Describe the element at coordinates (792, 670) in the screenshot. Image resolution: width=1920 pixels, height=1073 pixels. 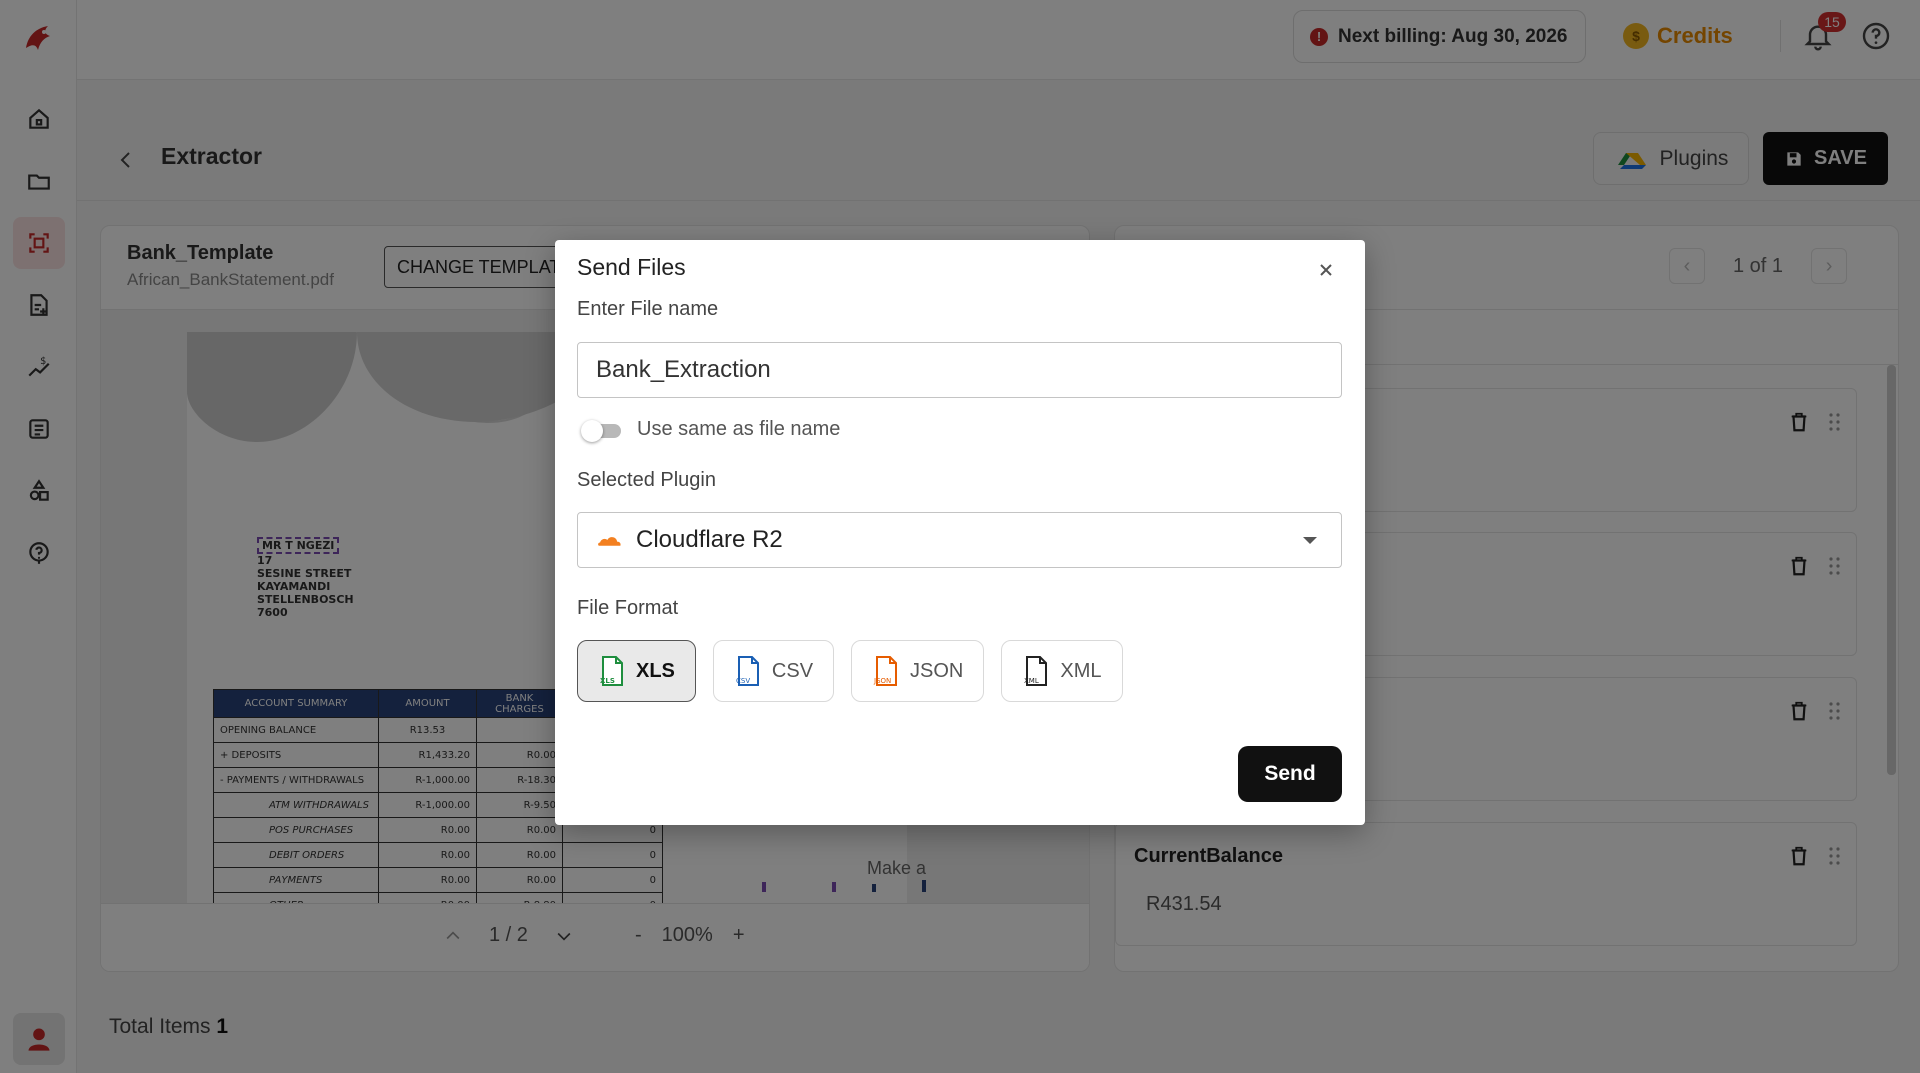
I see `format-label: CSV` at that location.